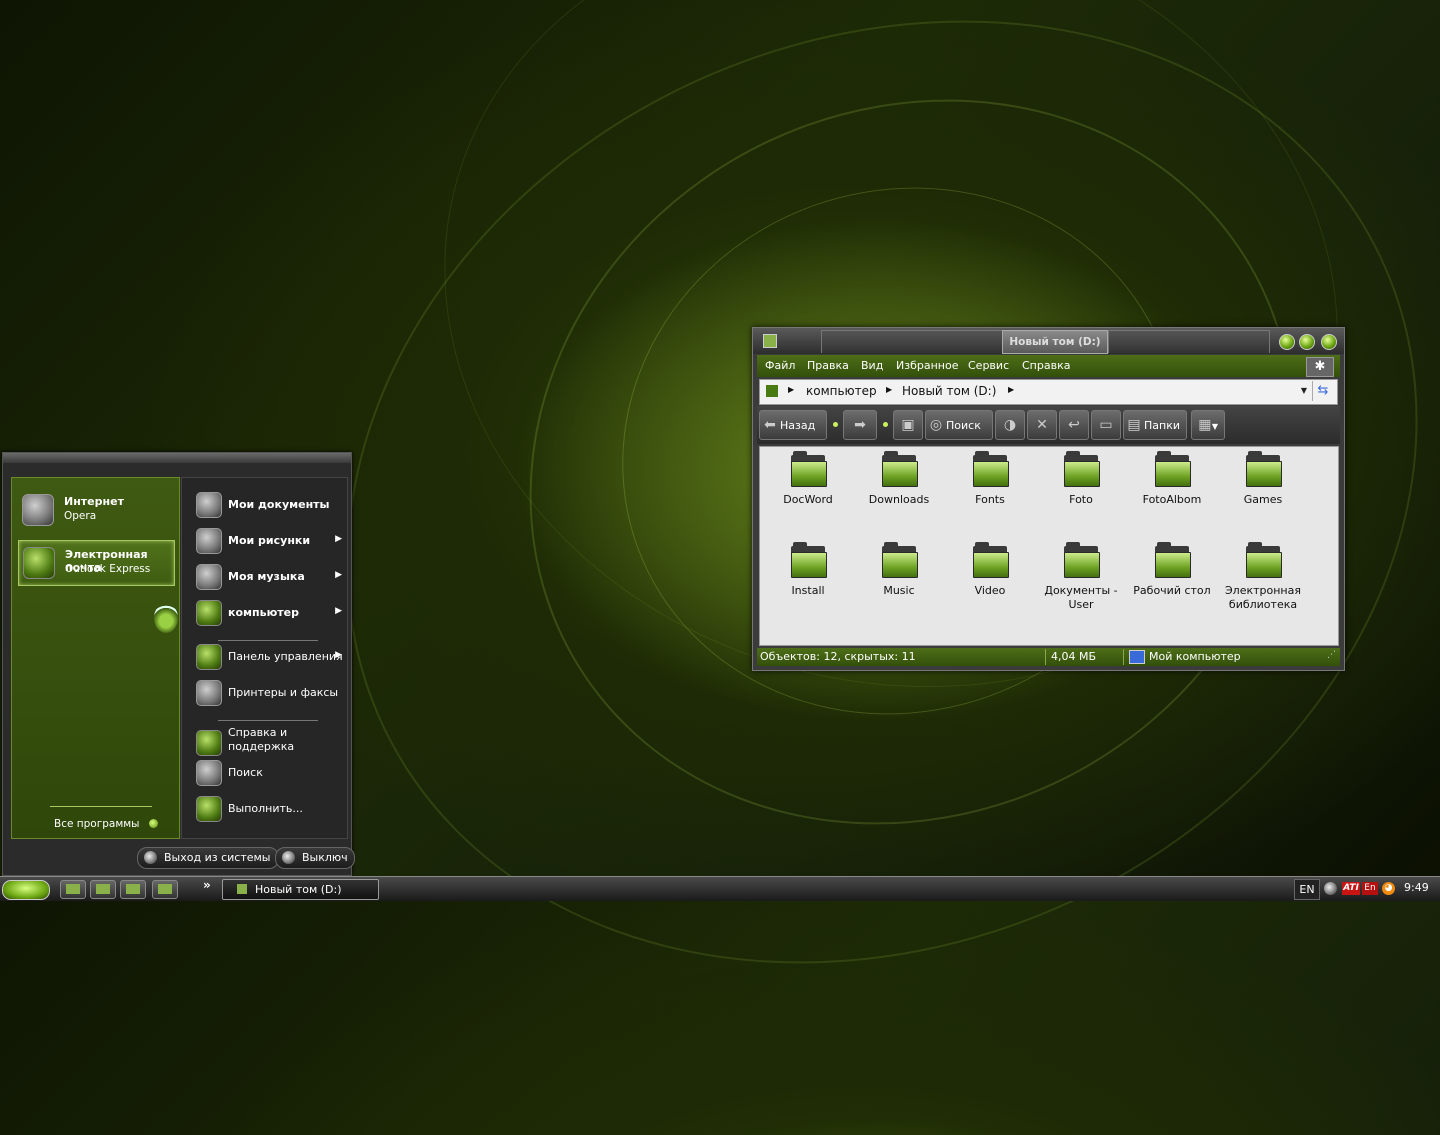 The image size is (1440, 1135). What do you see at coordinates (165, 889) in the screenshot?
I see `quicklaunch-monitor-icon` at bounding box center [165, 889].